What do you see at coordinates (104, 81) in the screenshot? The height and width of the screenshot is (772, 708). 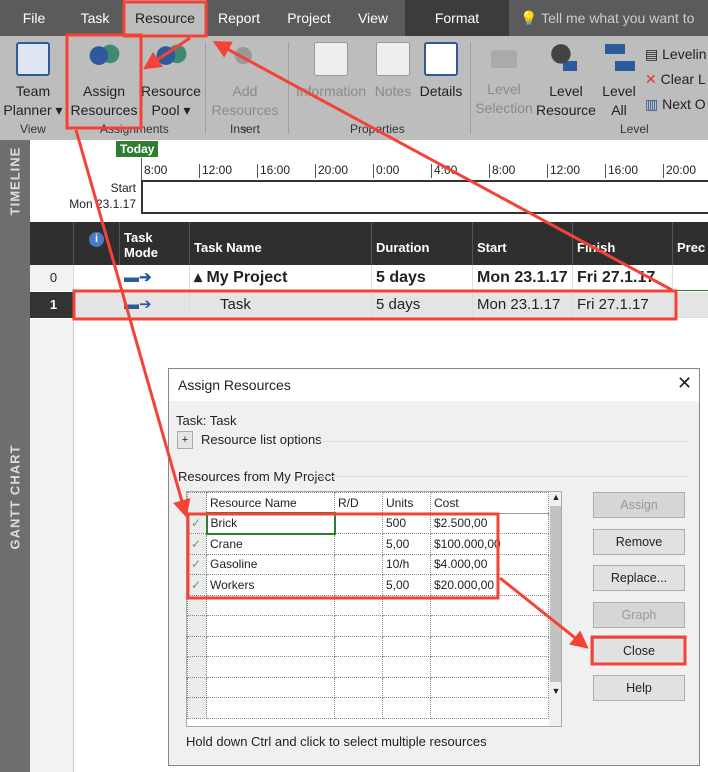 I see `highlight-assign-resources` at bounding box center [104, 81].